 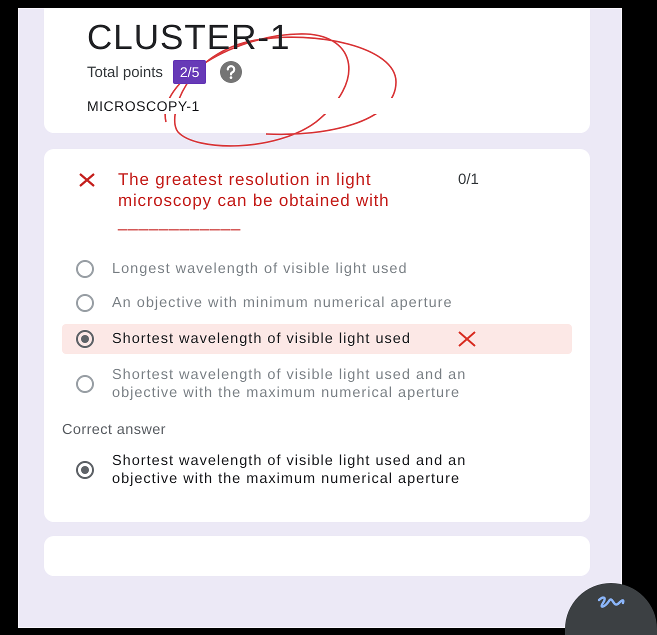 I want to click on answer-option: Shortest wavelength of visible light used and an objective with the maximum numerical aperture, so click(x=317, y=384).